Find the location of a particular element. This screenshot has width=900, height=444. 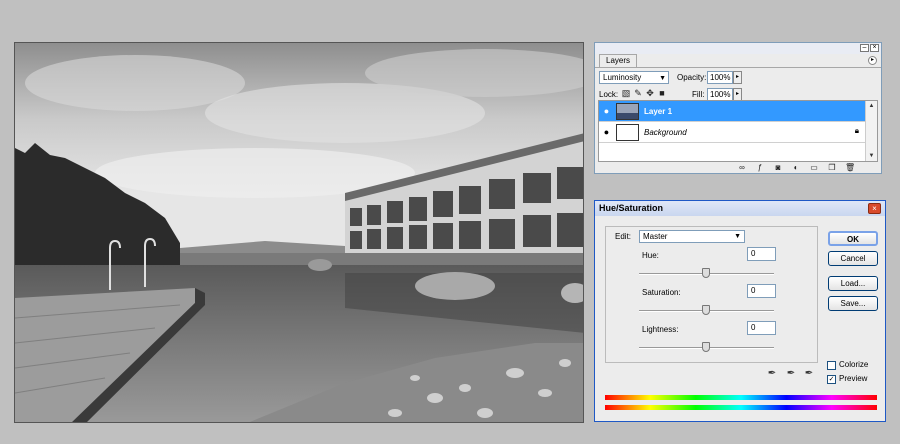

layer-row-layer-1: ● Layer 1 is located at coordinates (732, 111).